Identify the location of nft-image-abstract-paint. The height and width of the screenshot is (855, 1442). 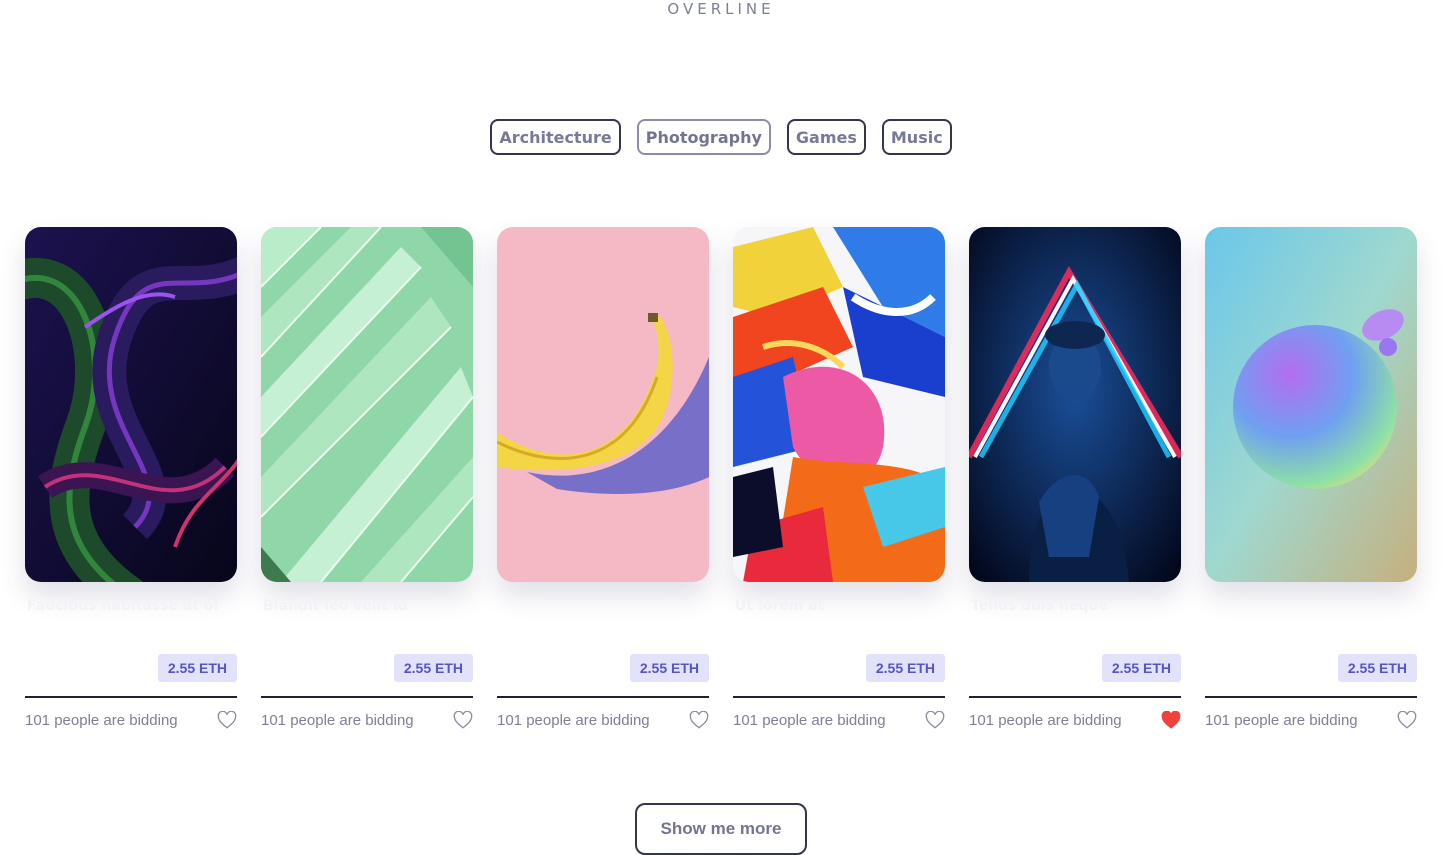
(839, 404).